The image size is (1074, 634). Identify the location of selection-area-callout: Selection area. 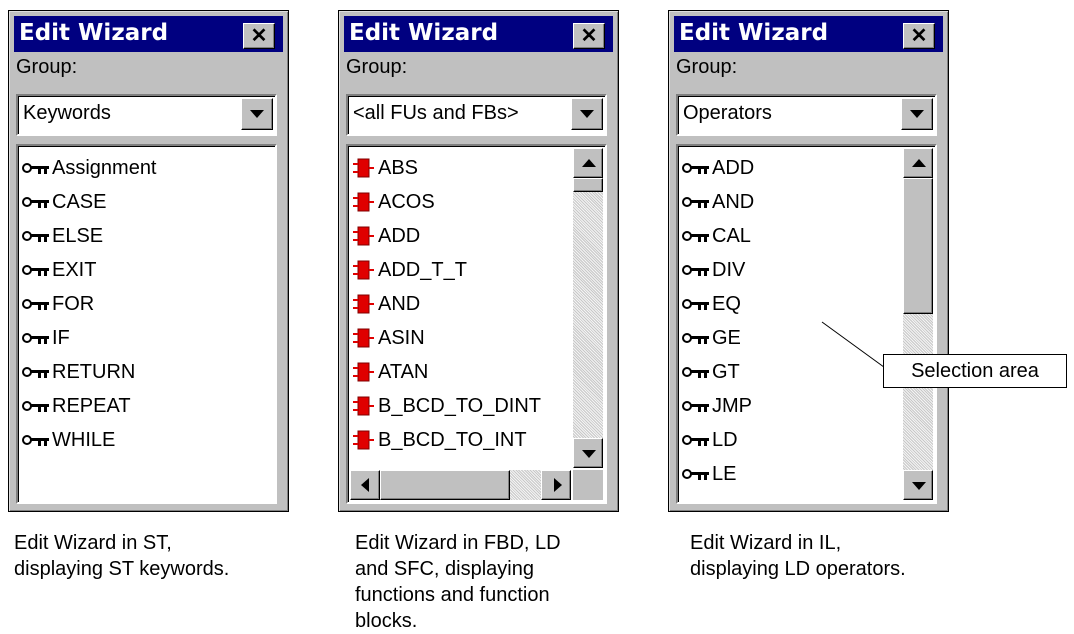
(975, 371).